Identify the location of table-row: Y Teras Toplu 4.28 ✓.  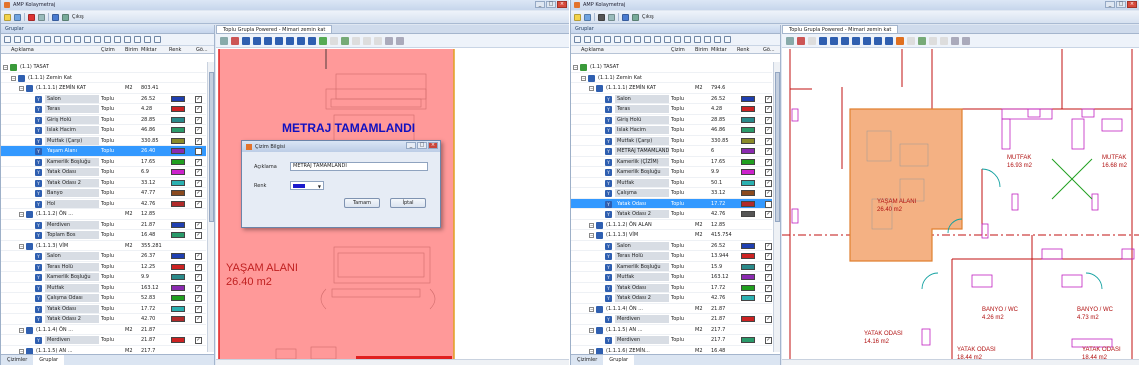
(671, 109).